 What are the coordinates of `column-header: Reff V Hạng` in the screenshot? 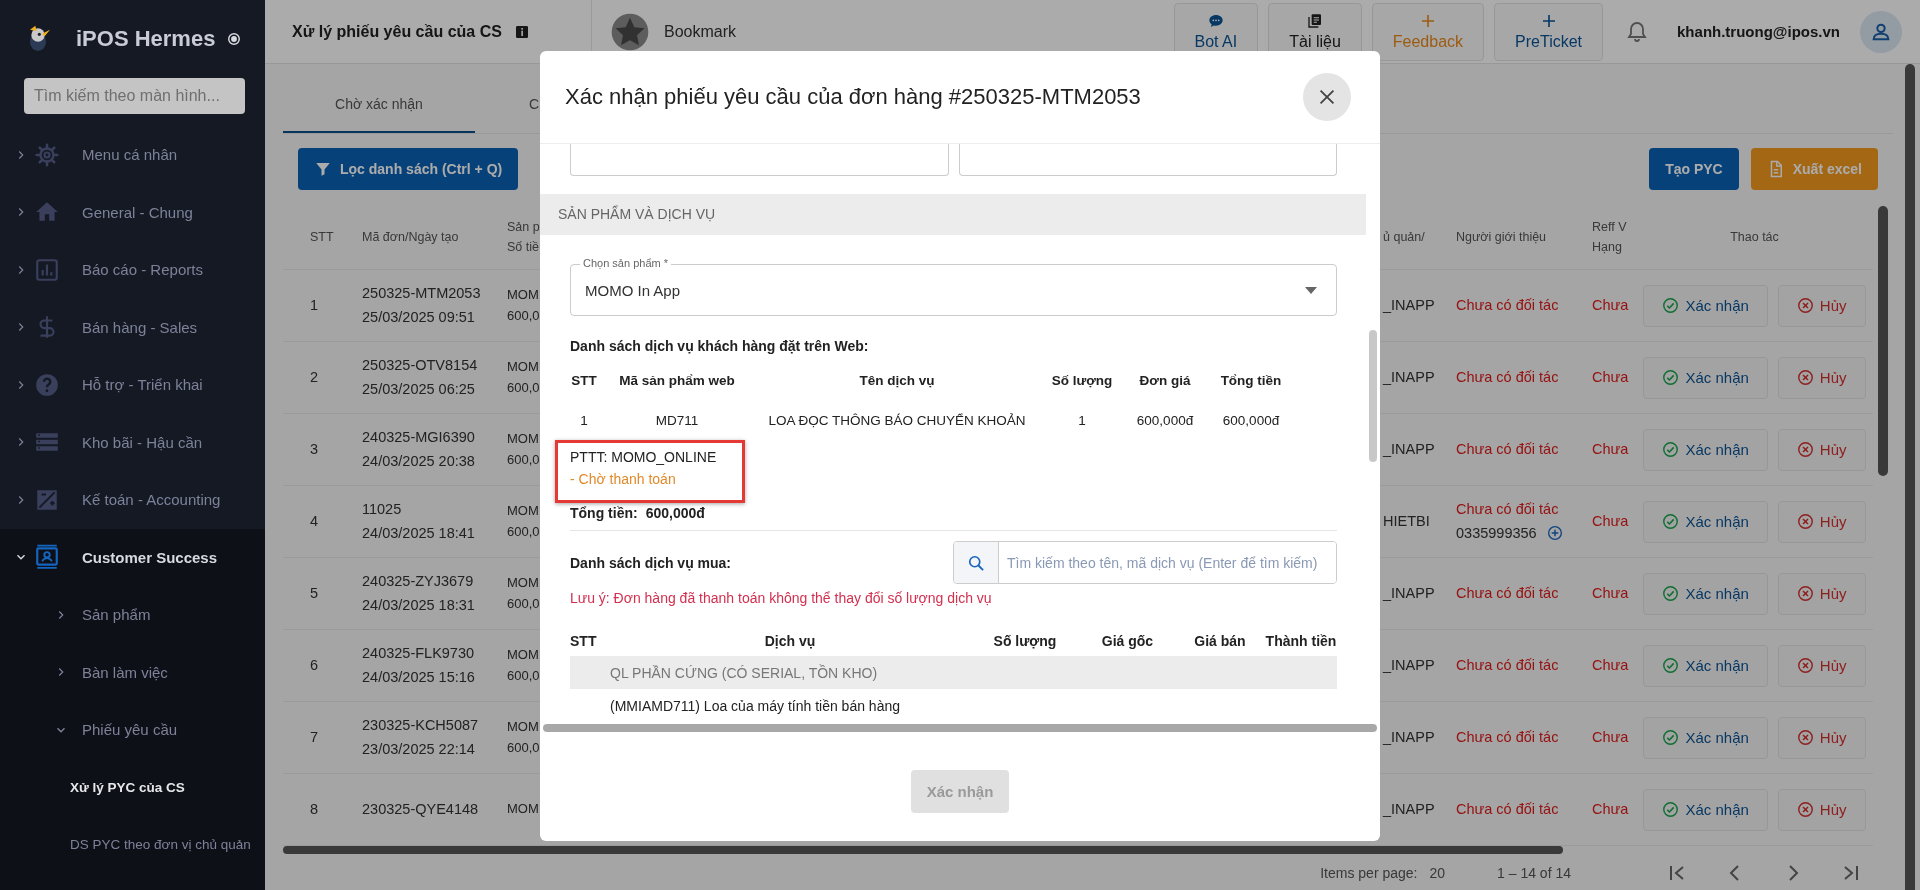 It's located at (1610, 237).